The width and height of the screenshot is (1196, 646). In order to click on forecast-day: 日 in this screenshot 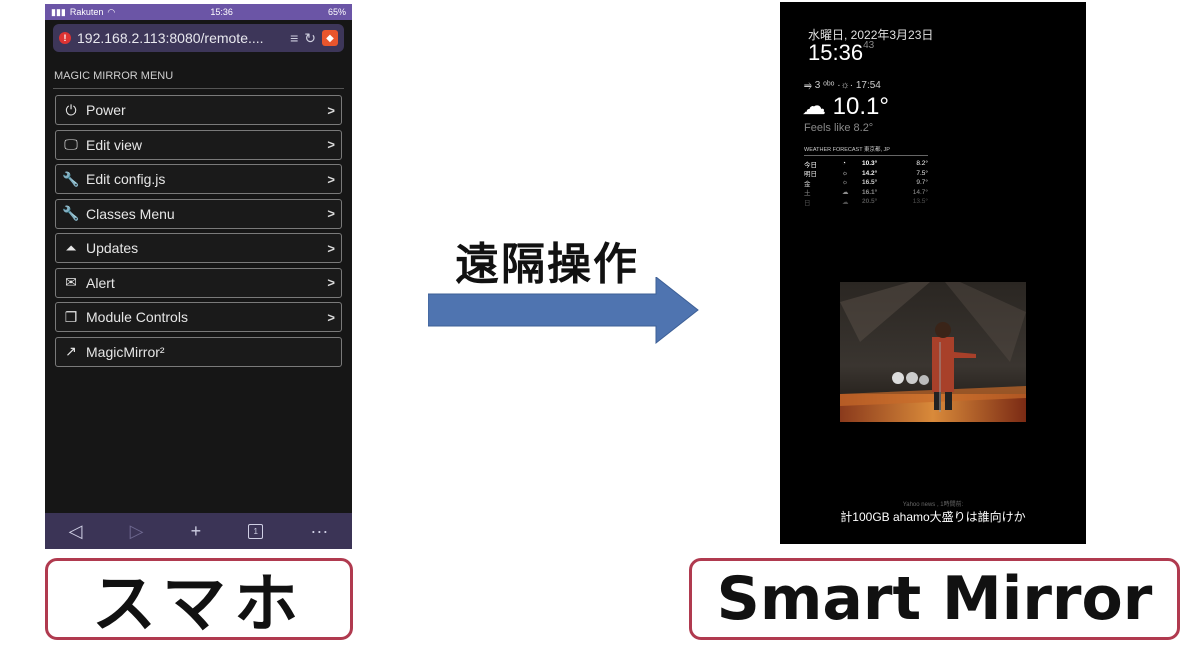, I will do `click(807, 203)`.